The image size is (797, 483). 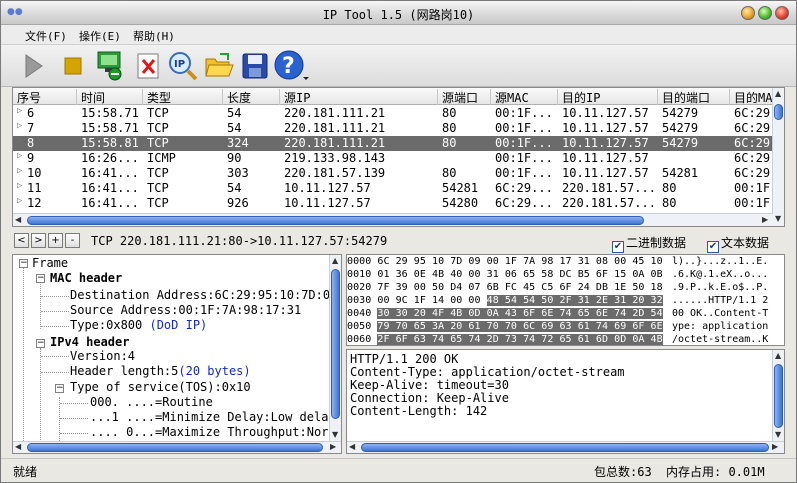 What do you see at coordinates (215, 432) in the screenshot?
I see `tree-tos-throughput: .... 0...=Maximize Throughput:Normal` at bounding box center [215, 432].